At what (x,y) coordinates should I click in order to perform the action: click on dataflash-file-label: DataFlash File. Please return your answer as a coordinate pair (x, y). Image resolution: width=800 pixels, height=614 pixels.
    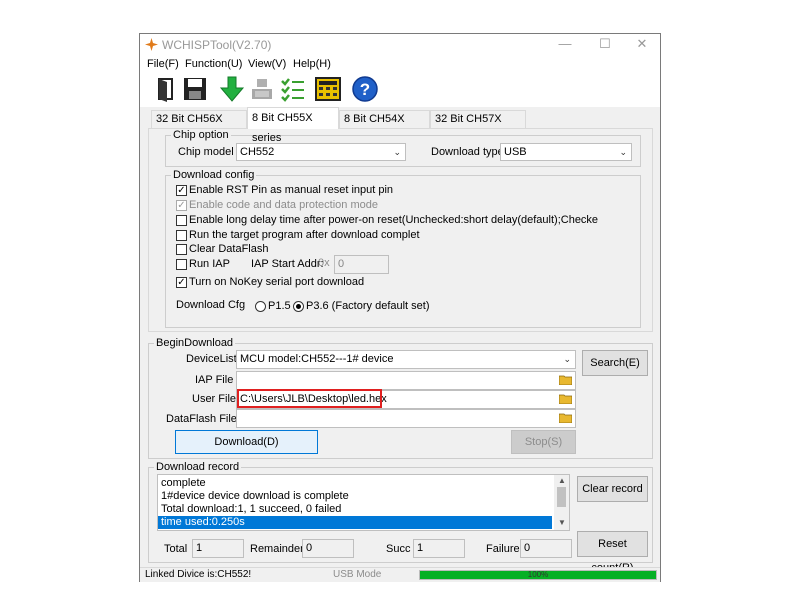
    Looking at the image, I should click on (201, 419).